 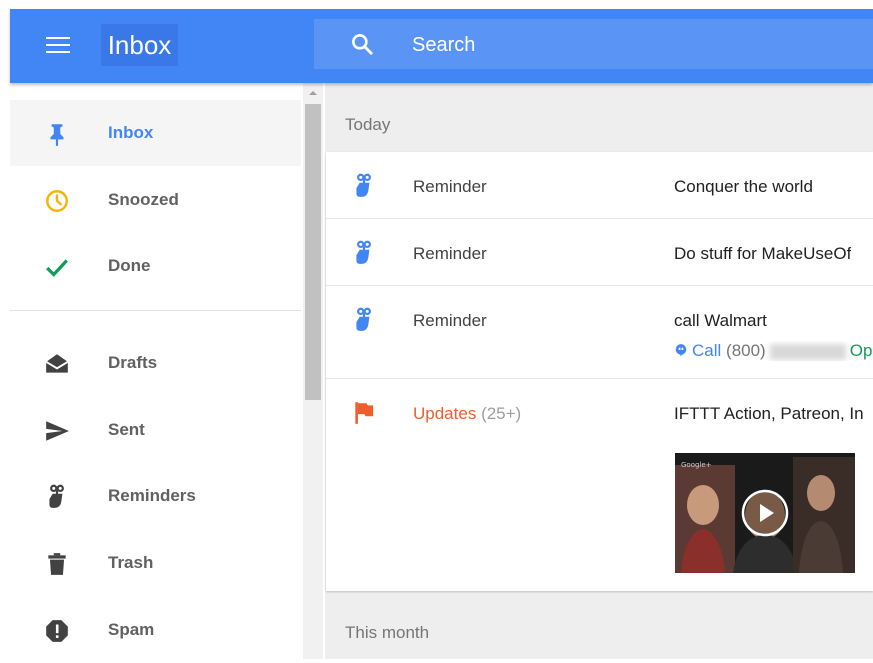 I want to click on sidebar-item-reminders: Reminders, so click(x=155, y=496).